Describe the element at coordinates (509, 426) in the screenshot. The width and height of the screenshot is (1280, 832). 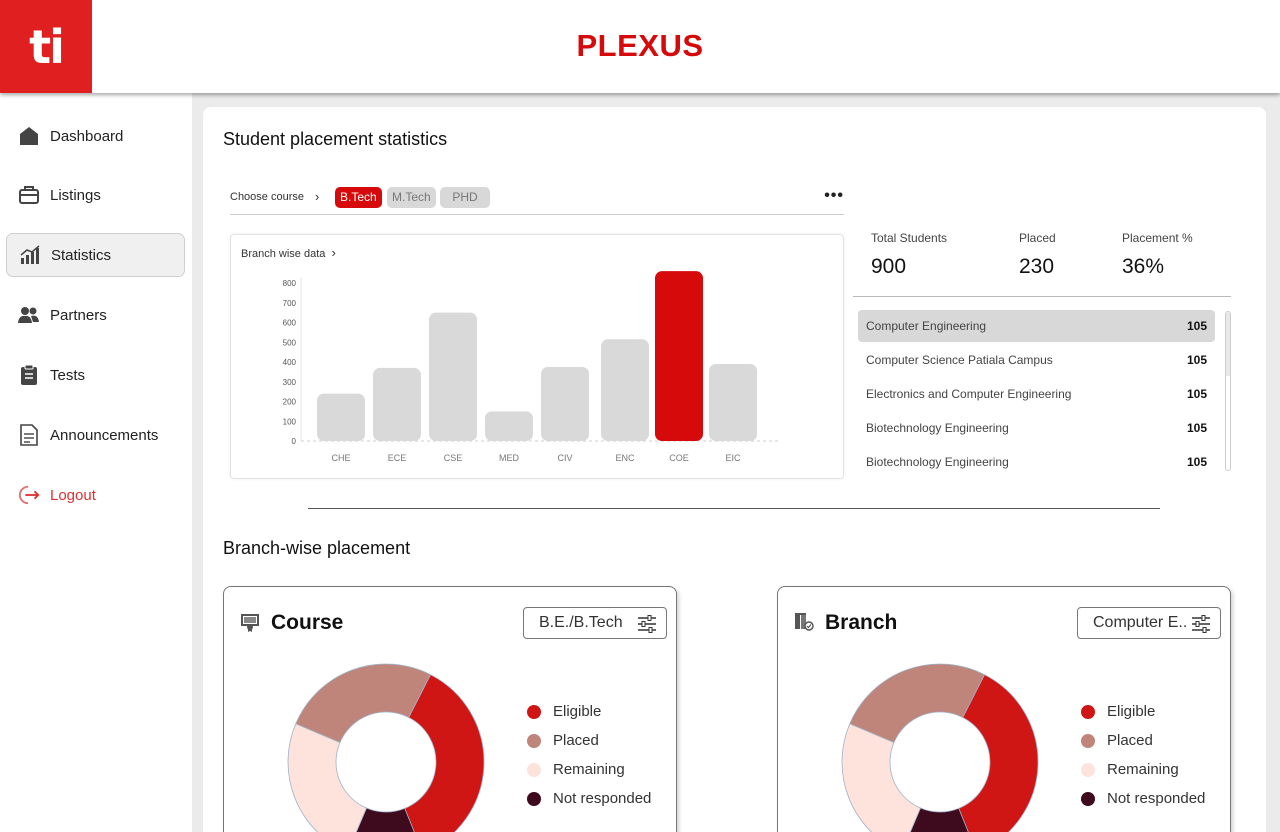
I see `bar-med` at that location.